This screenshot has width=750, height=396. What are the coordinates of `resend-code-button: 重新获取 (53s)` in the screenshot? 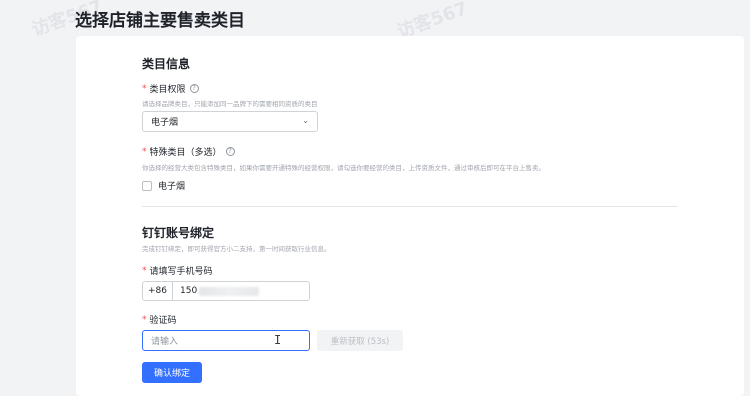 It's located at (360, 340).